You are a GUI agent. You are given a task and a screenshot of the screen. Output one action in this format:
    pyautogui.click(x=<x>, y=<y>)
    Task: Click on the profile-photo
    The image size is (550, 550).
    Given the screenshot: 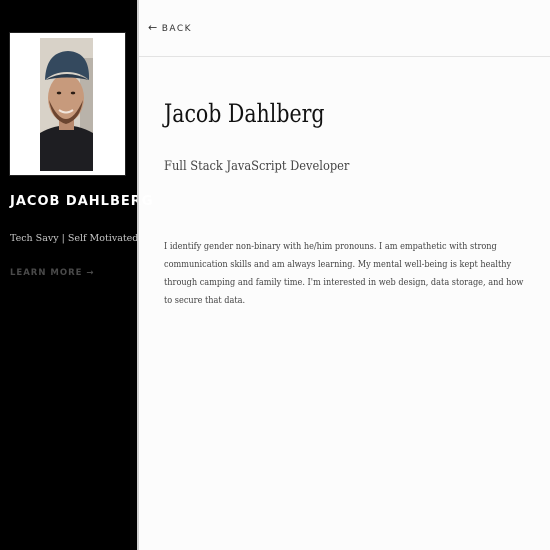 What is the action you would take?
    pyautogui.click(x=66, y=104)
    